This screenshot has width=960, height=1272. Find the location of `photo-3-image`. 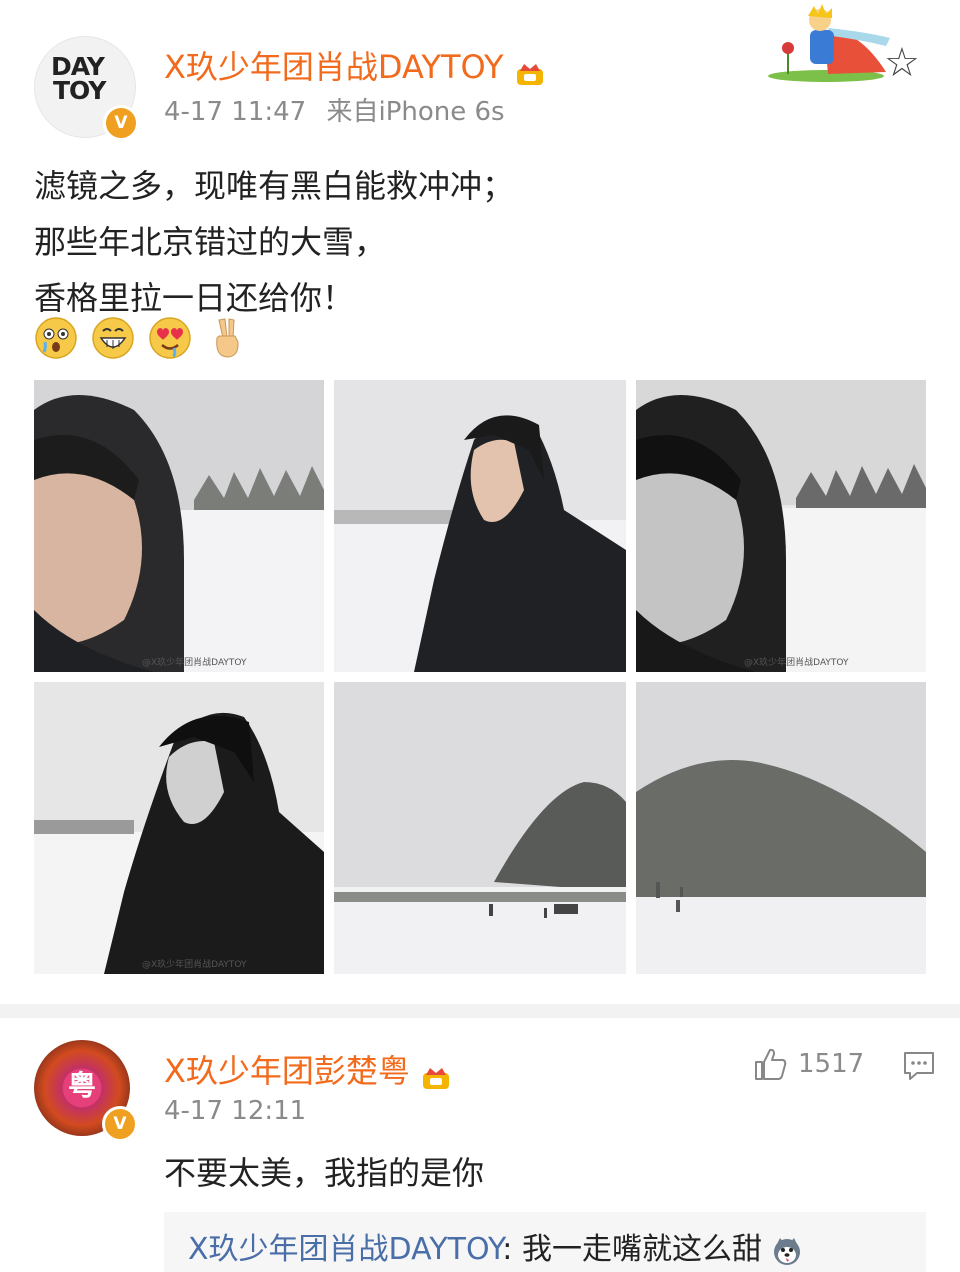

photo-3-image is located at coordinates (781, 526).